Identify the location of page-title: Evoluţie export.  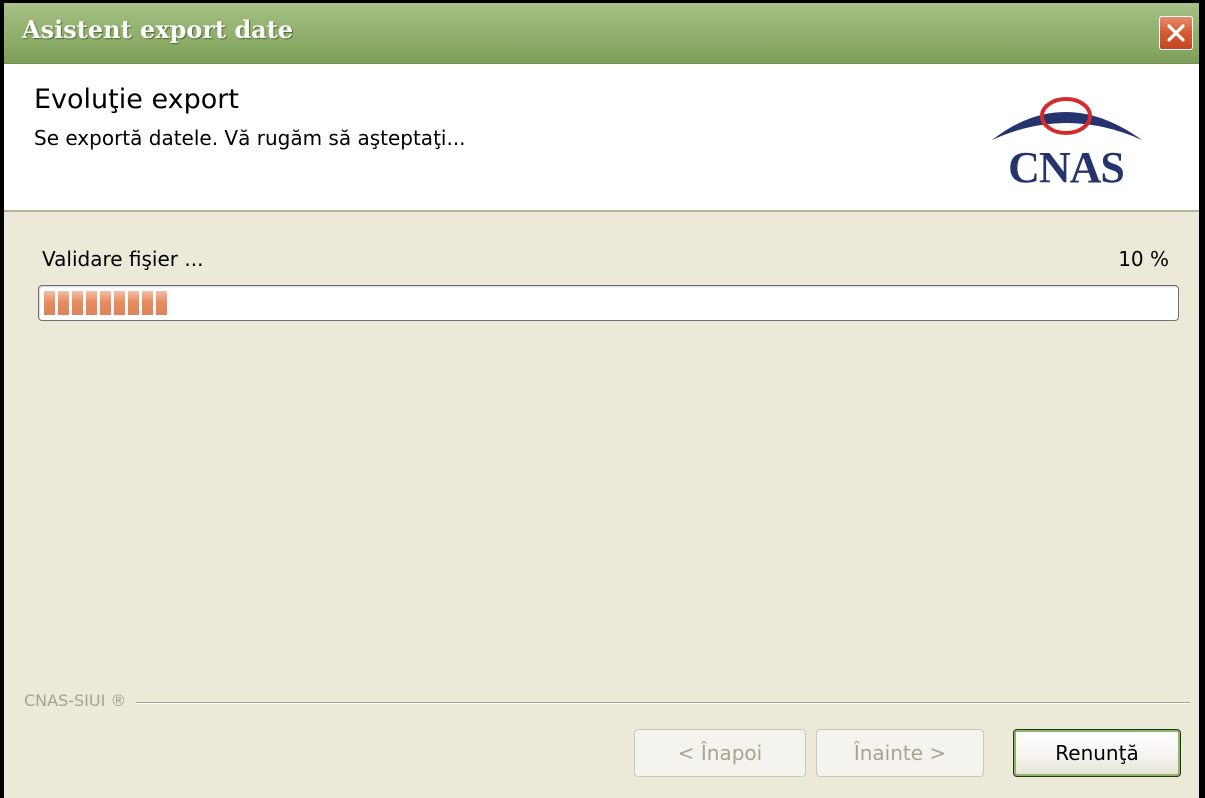
(136, 99).